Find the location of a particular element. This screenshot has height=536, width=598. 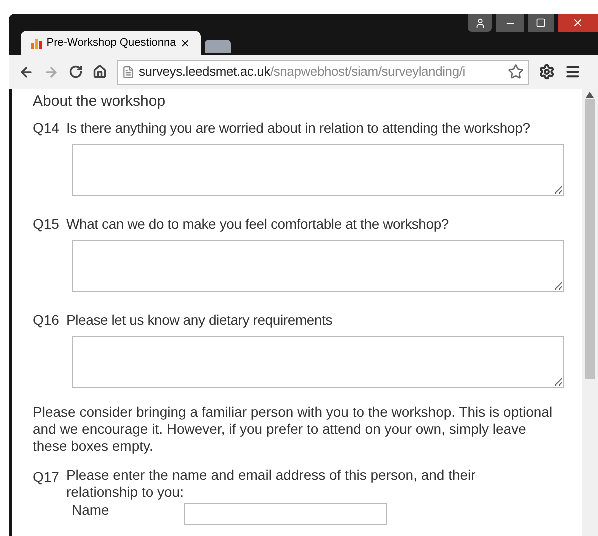

profile-button is located at coordinates (480, 23).